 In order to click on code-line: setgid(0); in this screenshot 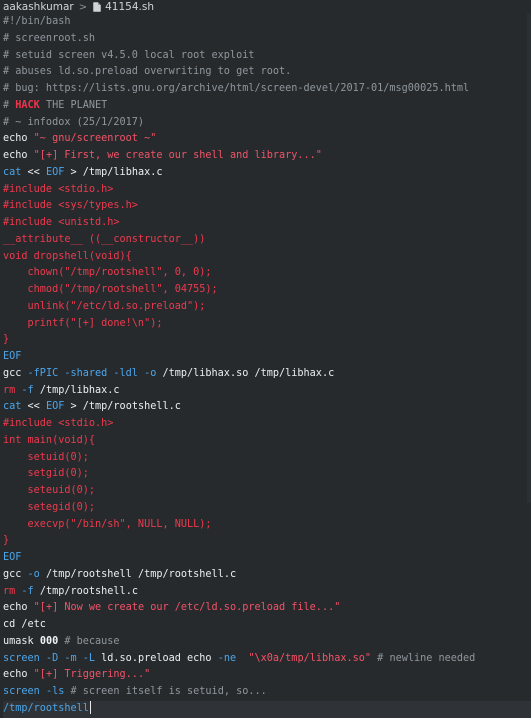, I will do `click(267, 474)`.